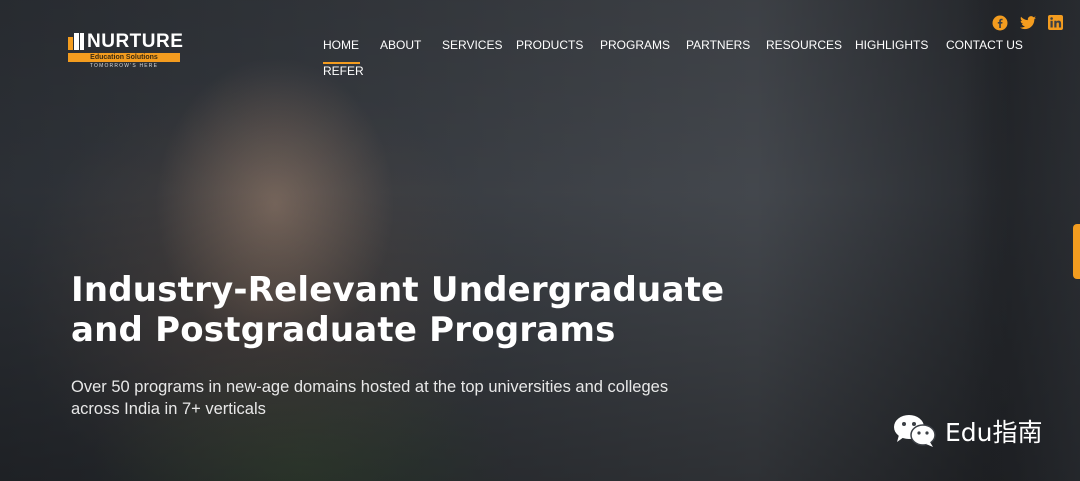 The height and width of the screenshot is (481, 1080). What do you see at coordinates (718, 45) in the screenshot?
I see `nav-partners: PARTNERS` at bounding box center [718, 45].